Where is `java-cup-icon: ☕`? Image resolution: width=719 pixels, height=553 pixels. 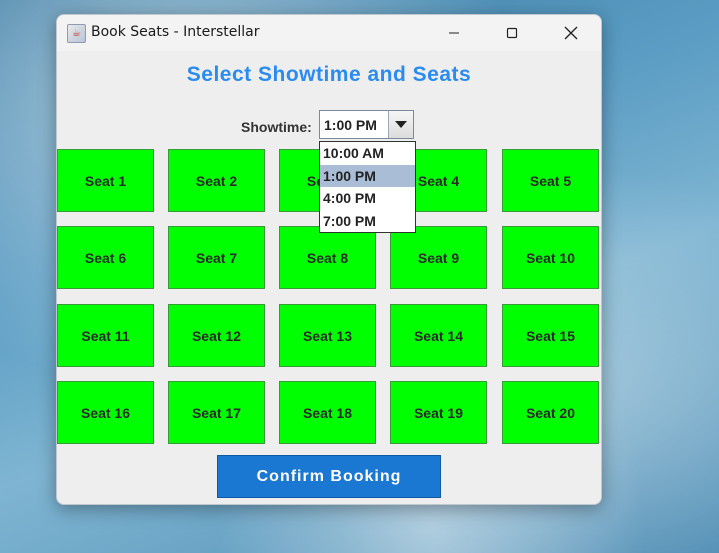
java-cup-icon: ☕ is located at coordinates (76, 33).